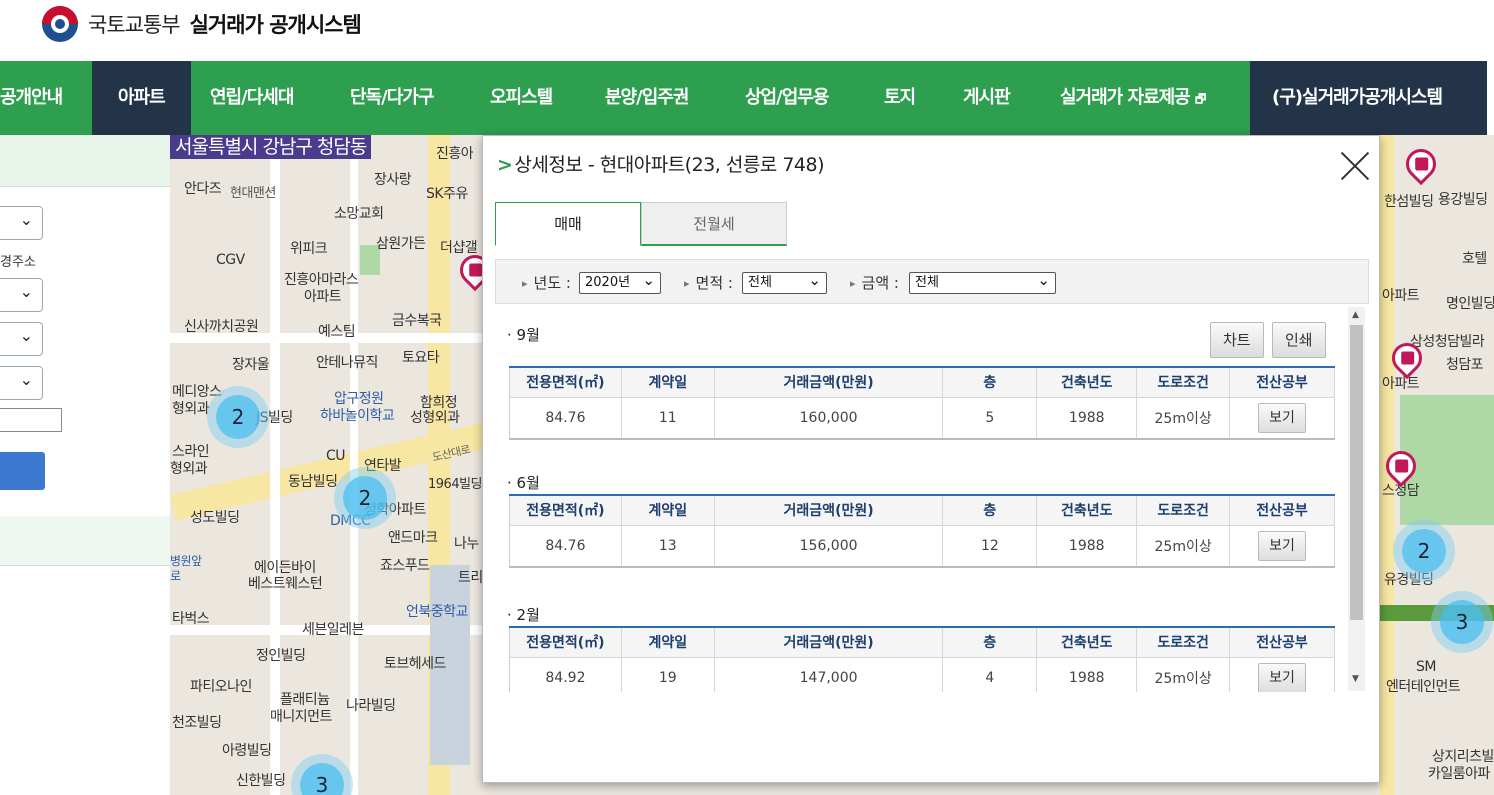 Image resolution: width=1494 pixels, height=795 pixels. Describe the element at coordinates (230, 260) in the screenshot. I see `map-label: CGV` at that location.